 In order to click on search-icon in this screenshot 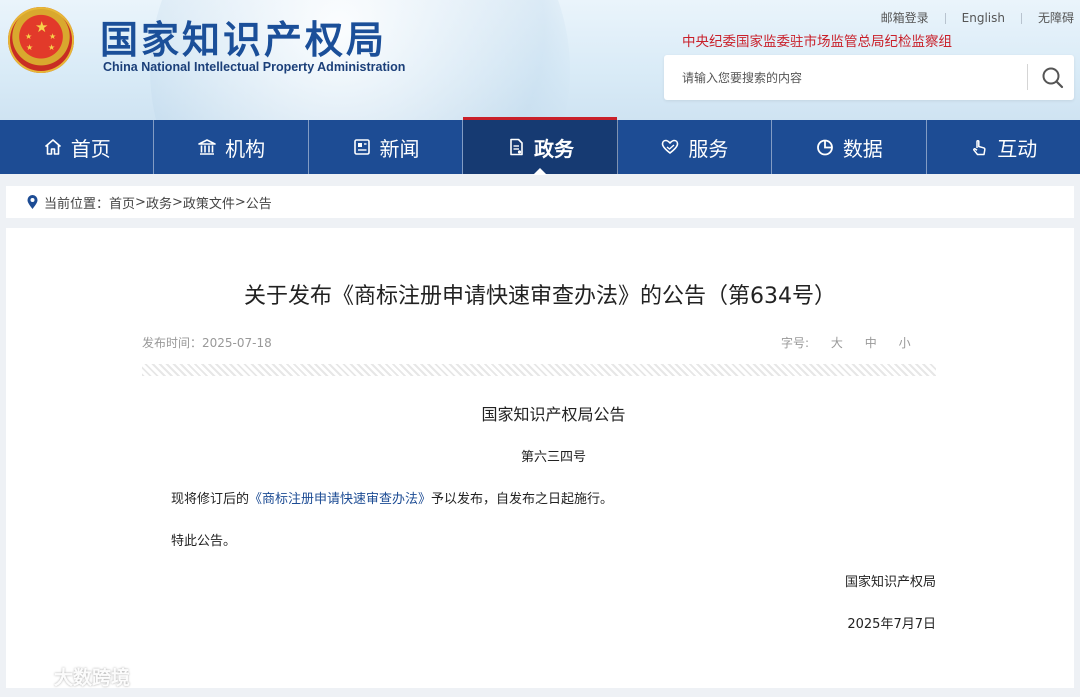, I will do `click(1053, 78)`.